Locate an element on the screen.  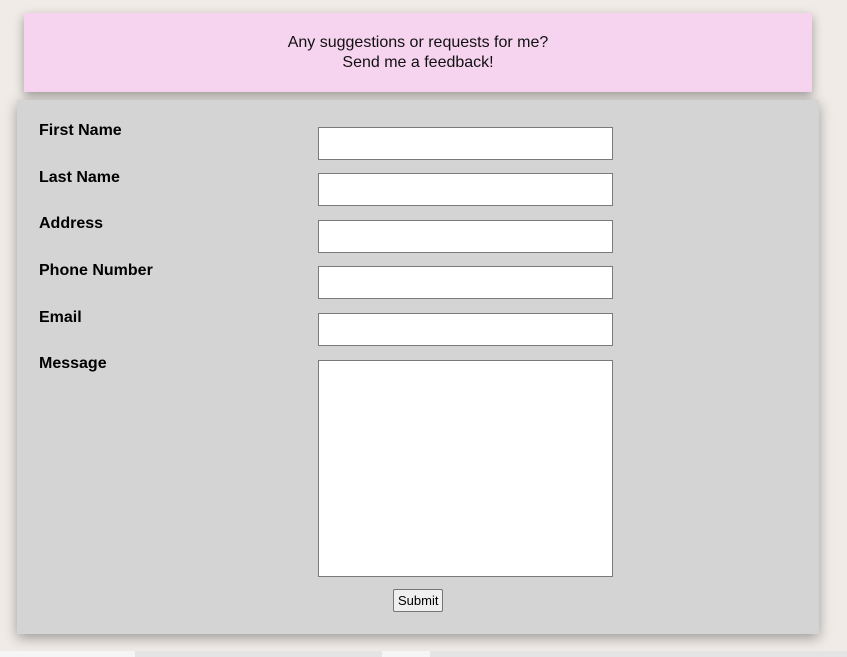
bottom-strip-mid is located at coordinates (258, 654).